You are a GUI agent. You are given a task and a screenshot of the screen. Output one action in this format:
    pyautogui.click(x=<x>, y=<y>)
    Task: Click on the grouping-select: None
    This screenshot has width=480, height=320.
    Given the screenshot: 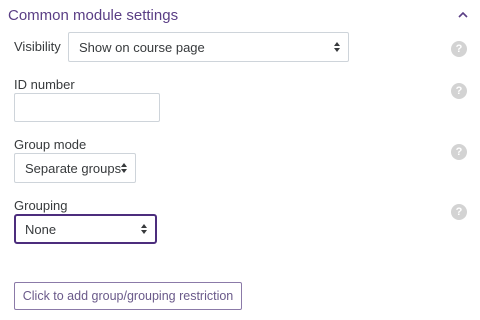 What is the action you would take?
    pyautogui.click(x=85, y=229)
    